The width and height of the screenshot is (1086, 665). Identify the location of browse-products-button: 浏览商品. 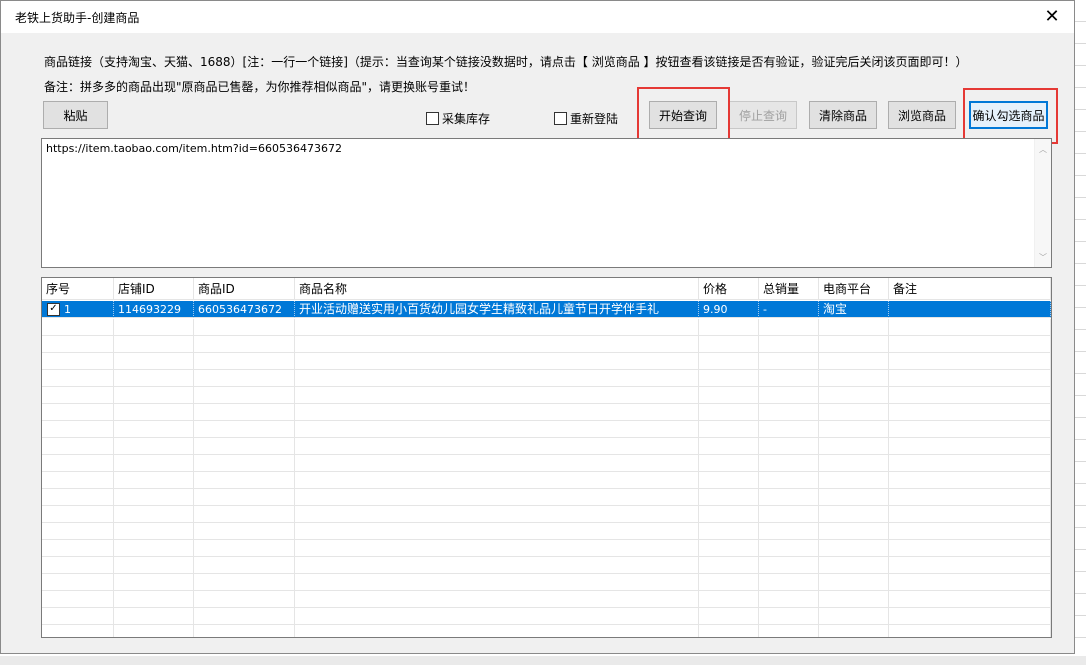
(922, 115).